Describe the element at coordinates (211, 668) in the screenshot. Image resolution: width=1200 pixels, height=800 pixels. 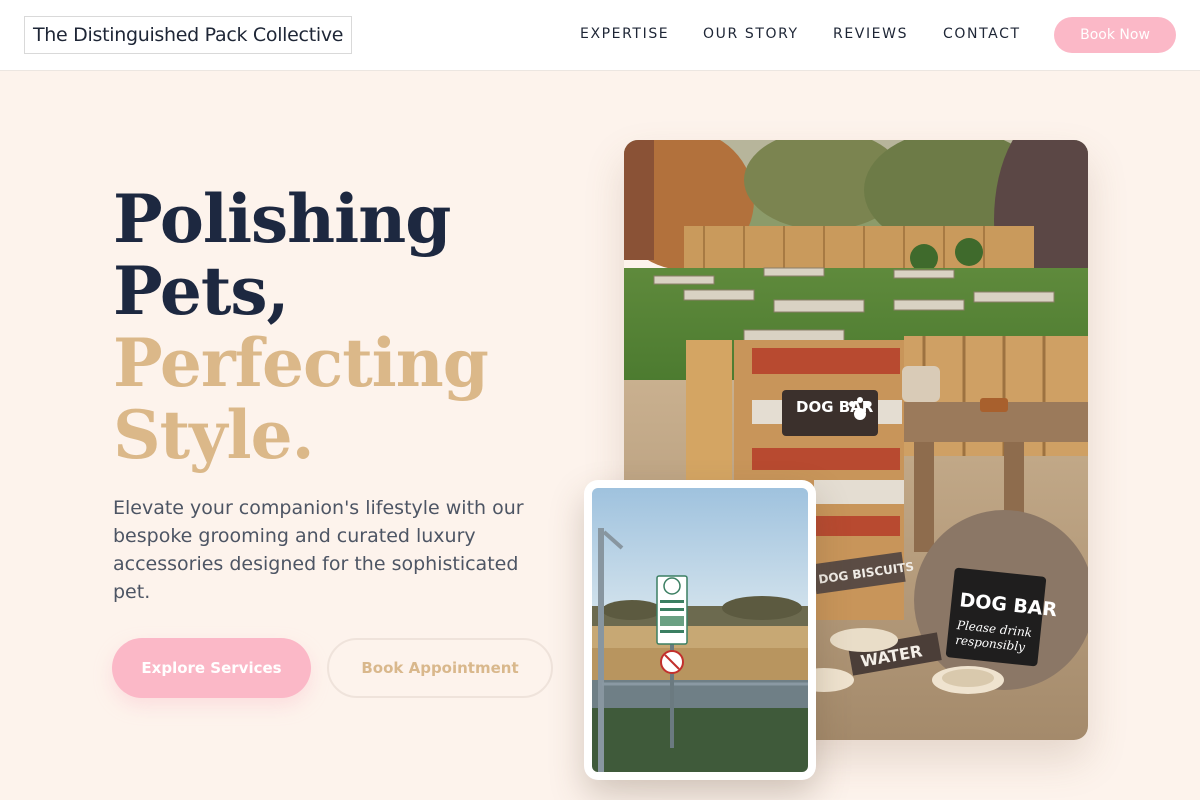
I see `explore-services-button: Explore Services` at that location.